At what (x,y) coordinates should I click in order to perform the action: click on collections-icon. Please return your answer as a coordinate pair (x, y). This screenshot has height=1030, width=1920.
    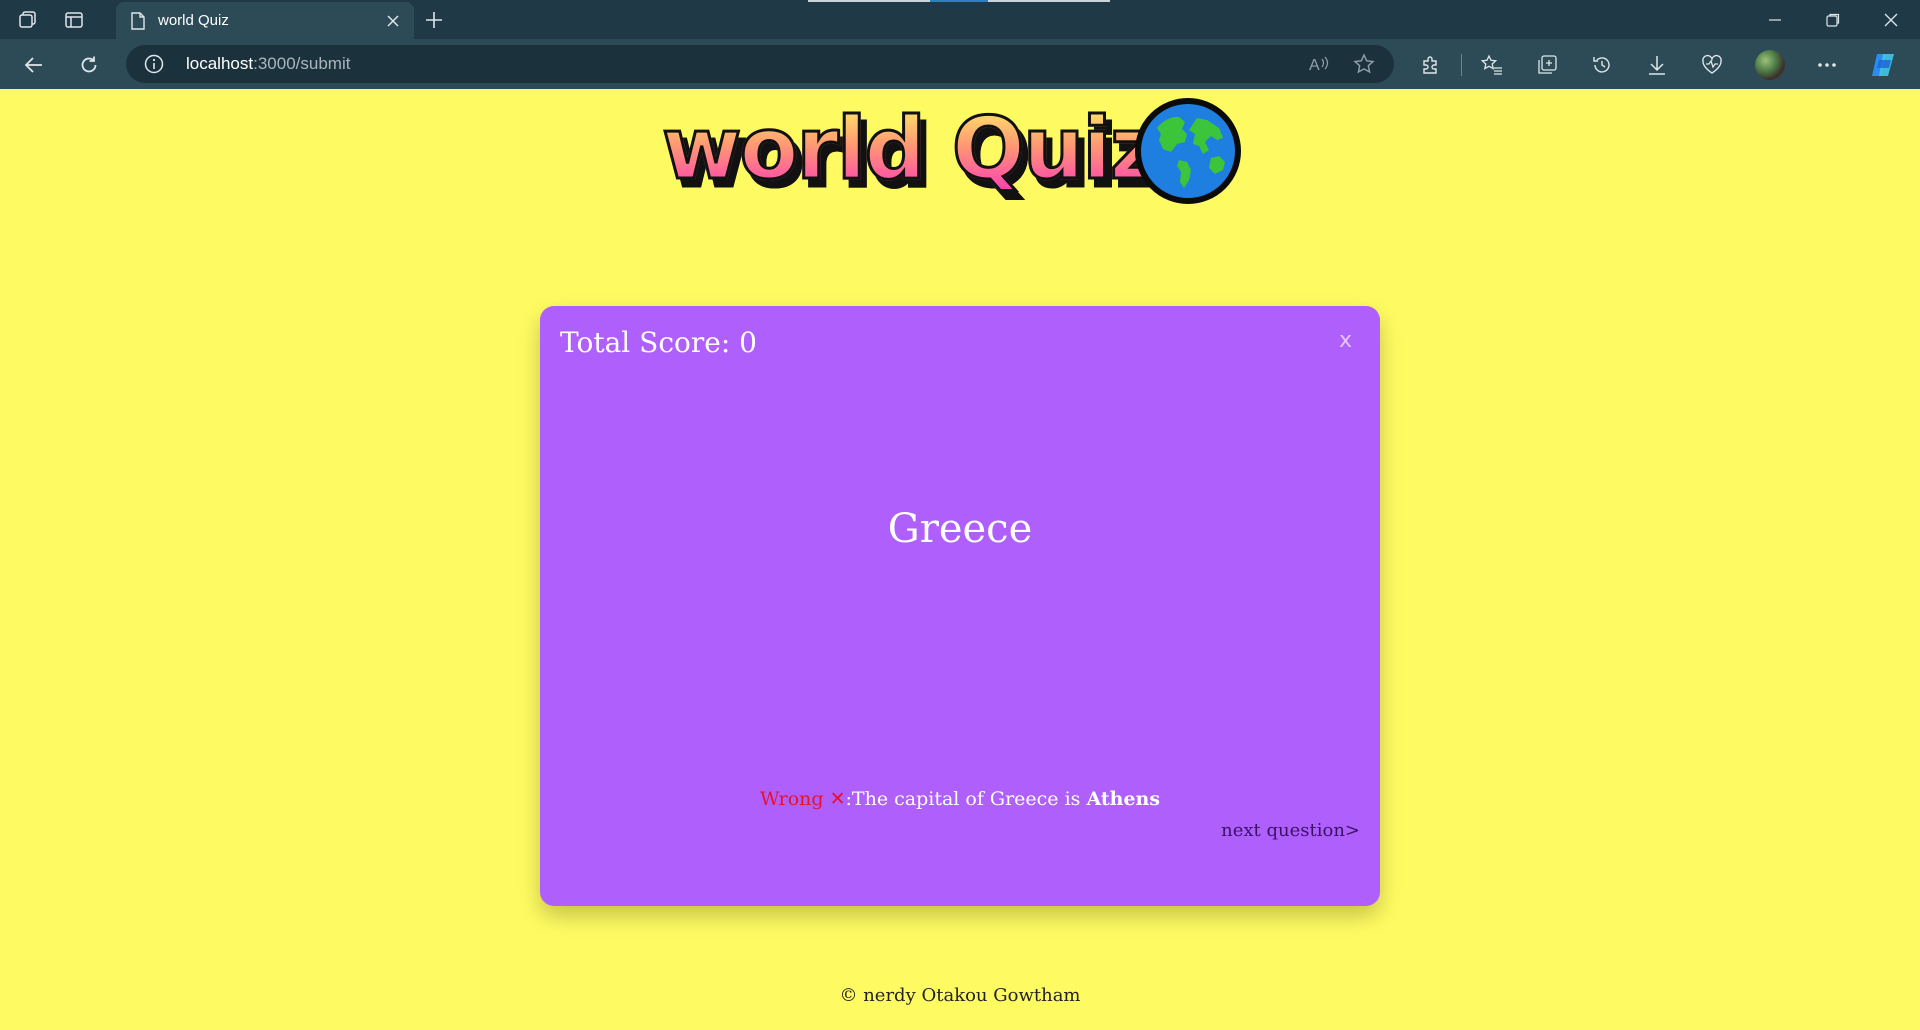
    Looking at the image, I should click on (1547, 65).